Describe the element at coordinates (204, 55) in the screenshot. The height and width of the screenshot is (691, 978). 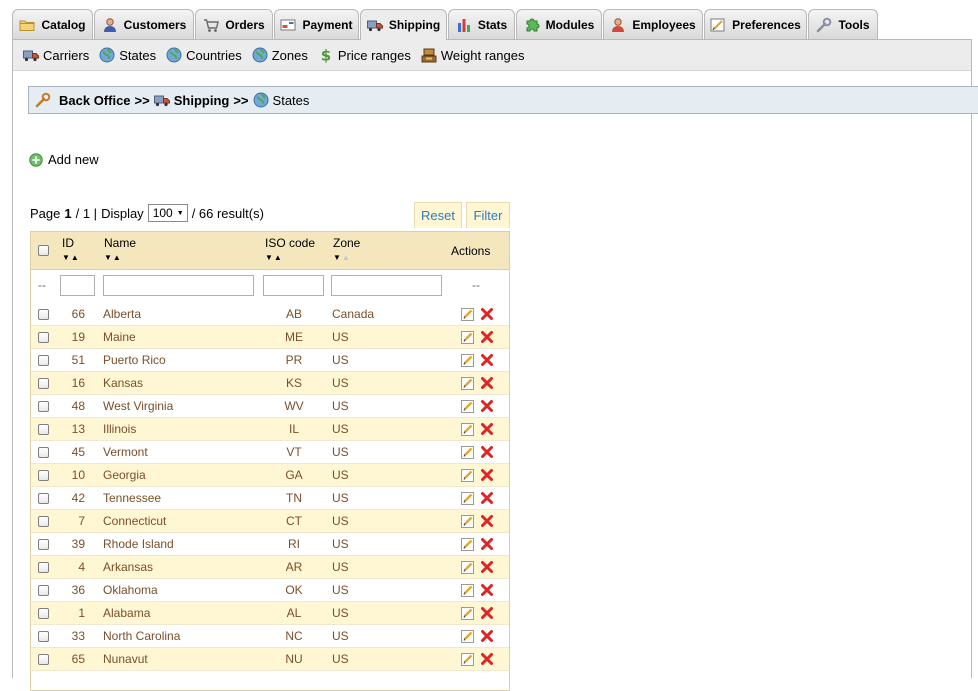
I see `subnav-countries: Countries` at that location.